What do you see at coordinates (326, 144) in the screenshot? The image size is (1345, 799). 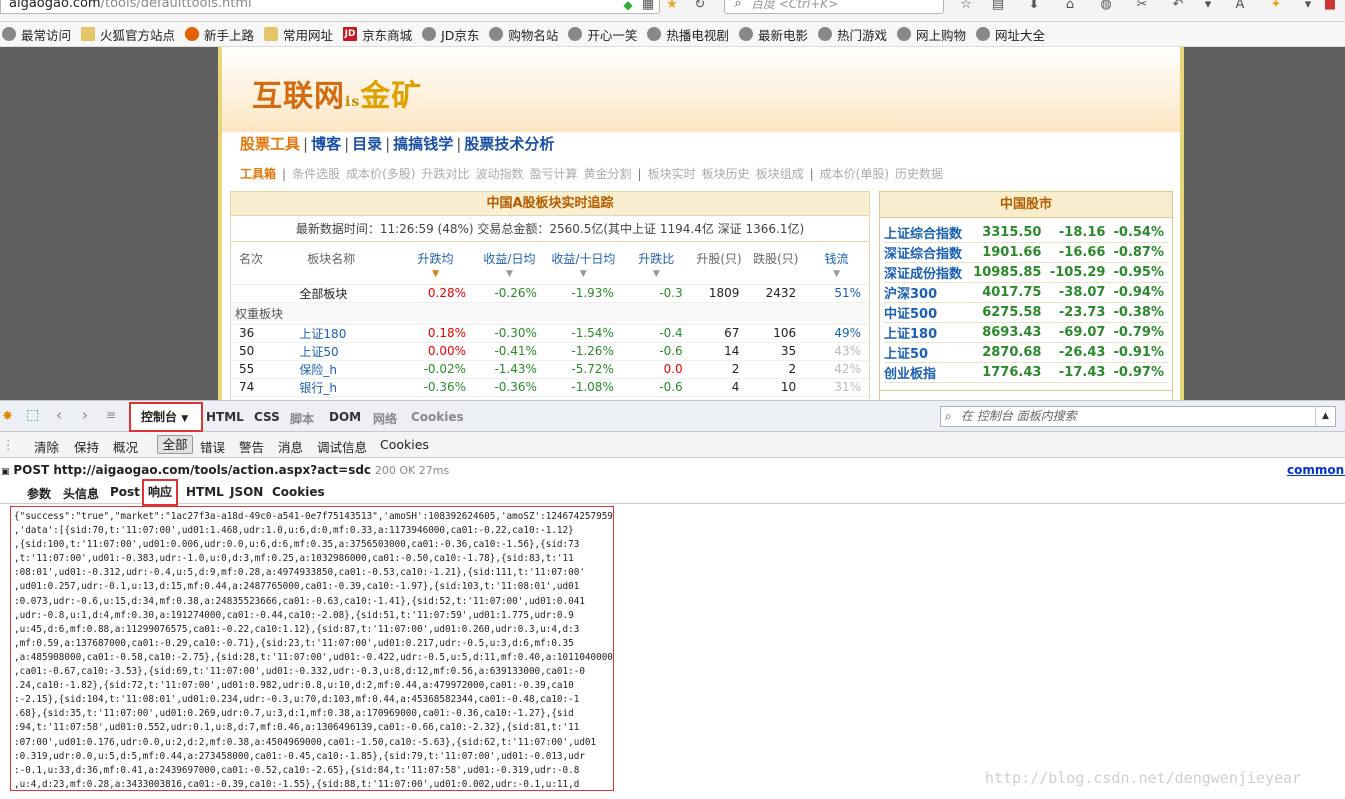 I see `nav-item: 博客` at bounding box center [326, 144].